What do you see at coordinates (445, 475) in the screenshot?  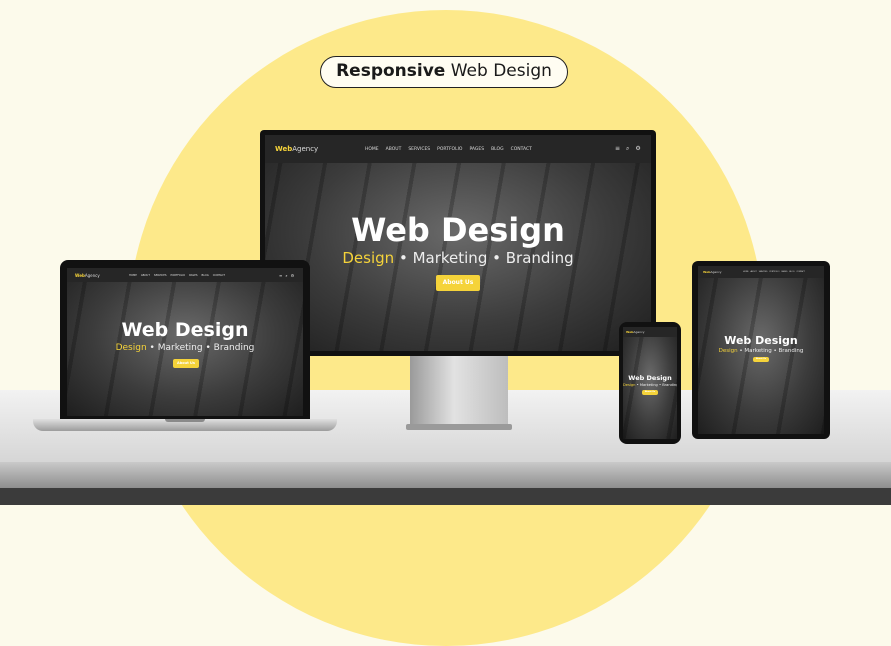 I see `desk-edge` at bounding box center [445, 475].